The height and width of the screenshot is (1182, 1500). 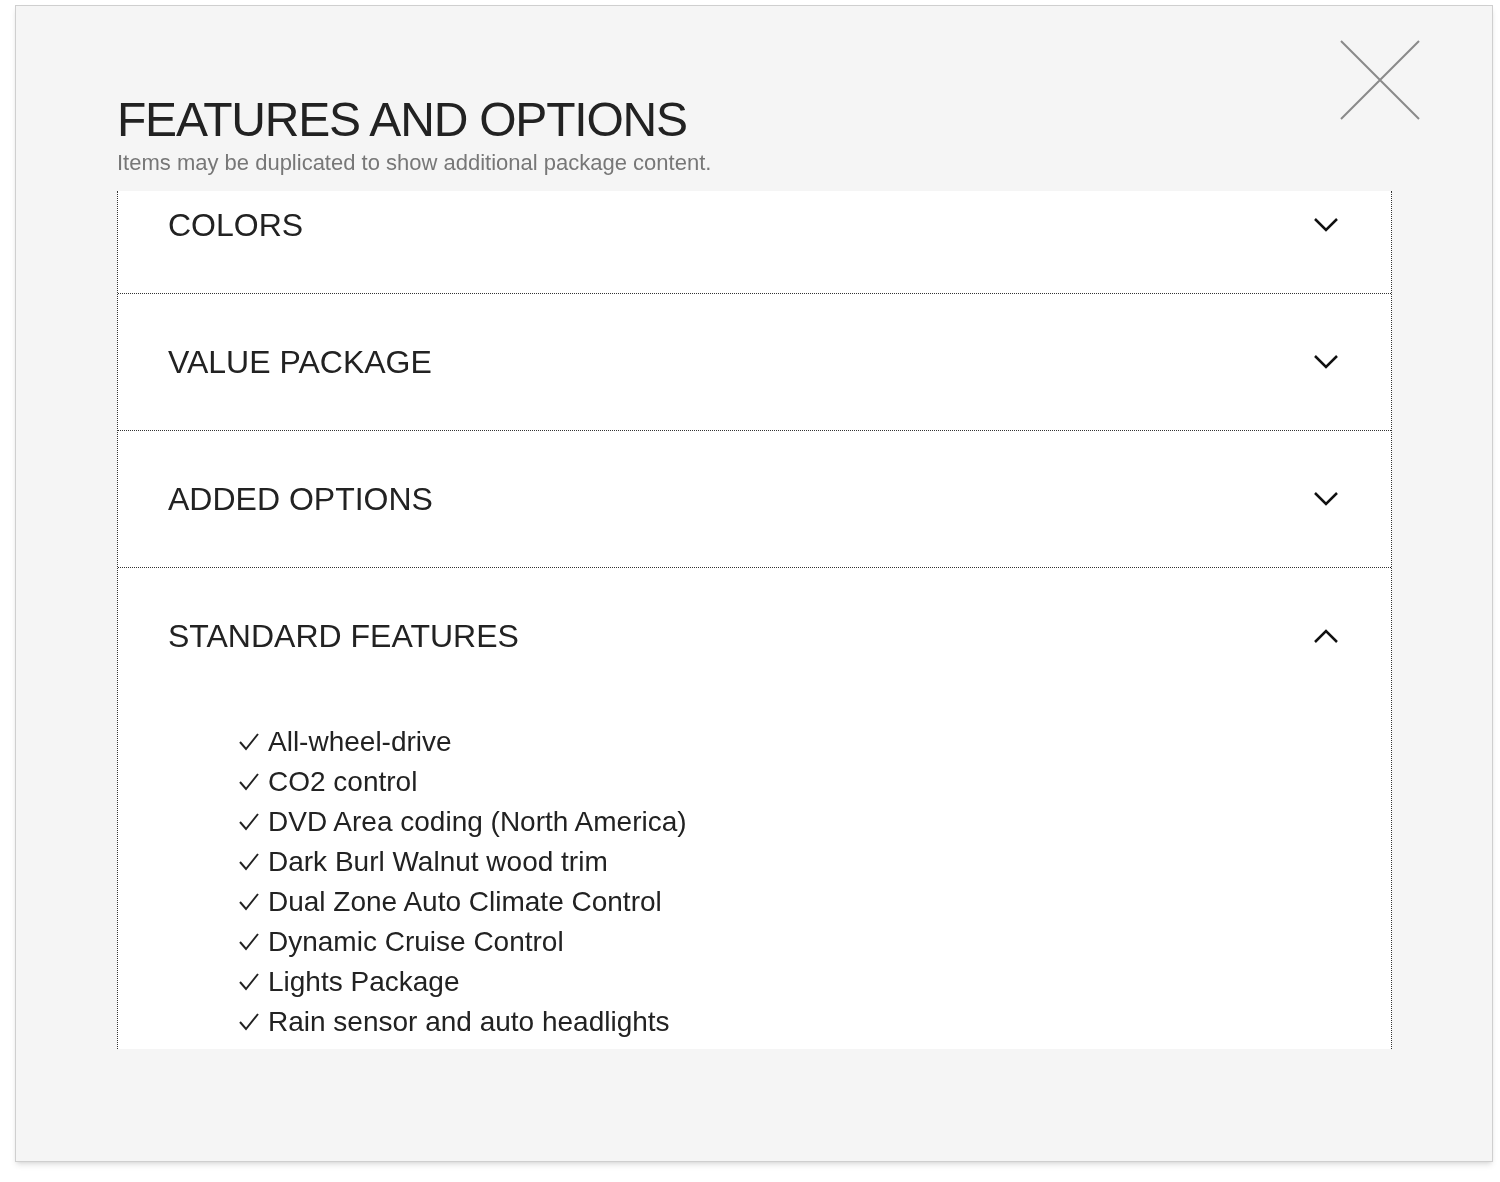 What do you see at coordinates (754, 499) in the screenshot?
I see `section-header: ADDED OPTIONS` at bounding box center [754, 499].